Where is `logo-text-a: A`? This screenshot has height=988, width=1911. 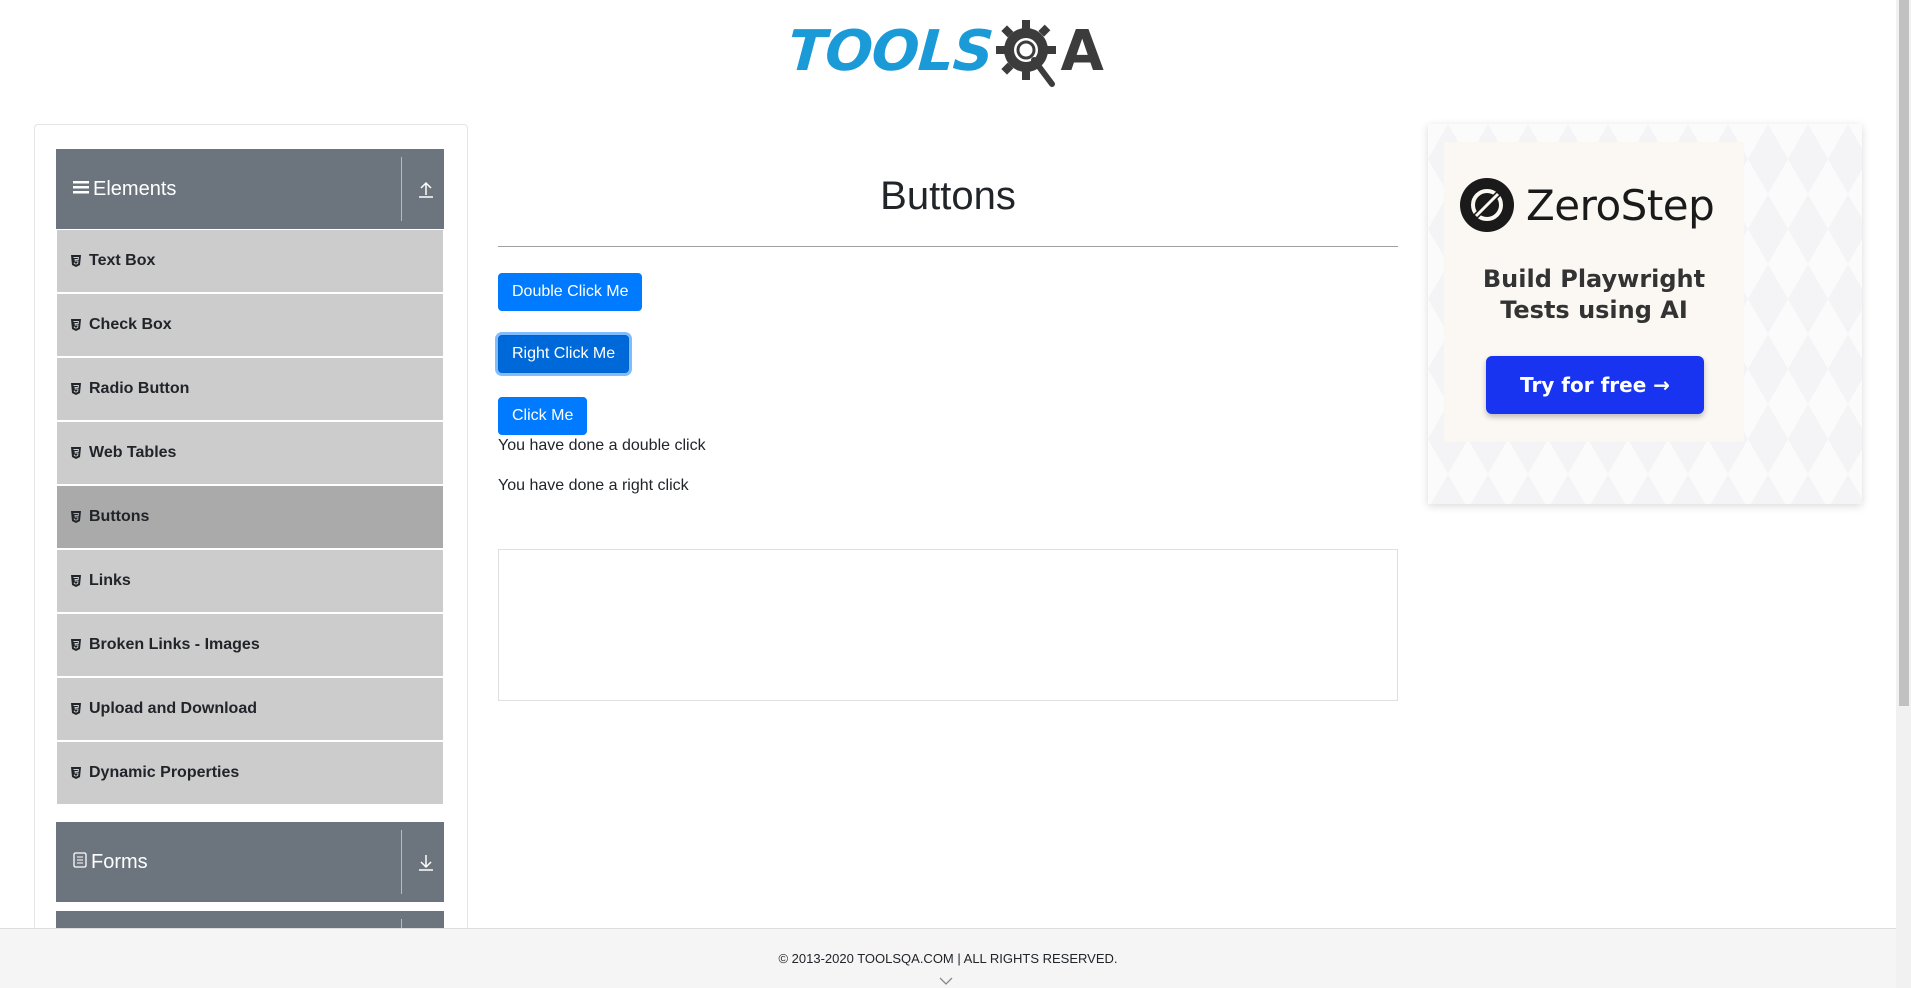
logo-text-a: A is located at coordinates (1082, 51).